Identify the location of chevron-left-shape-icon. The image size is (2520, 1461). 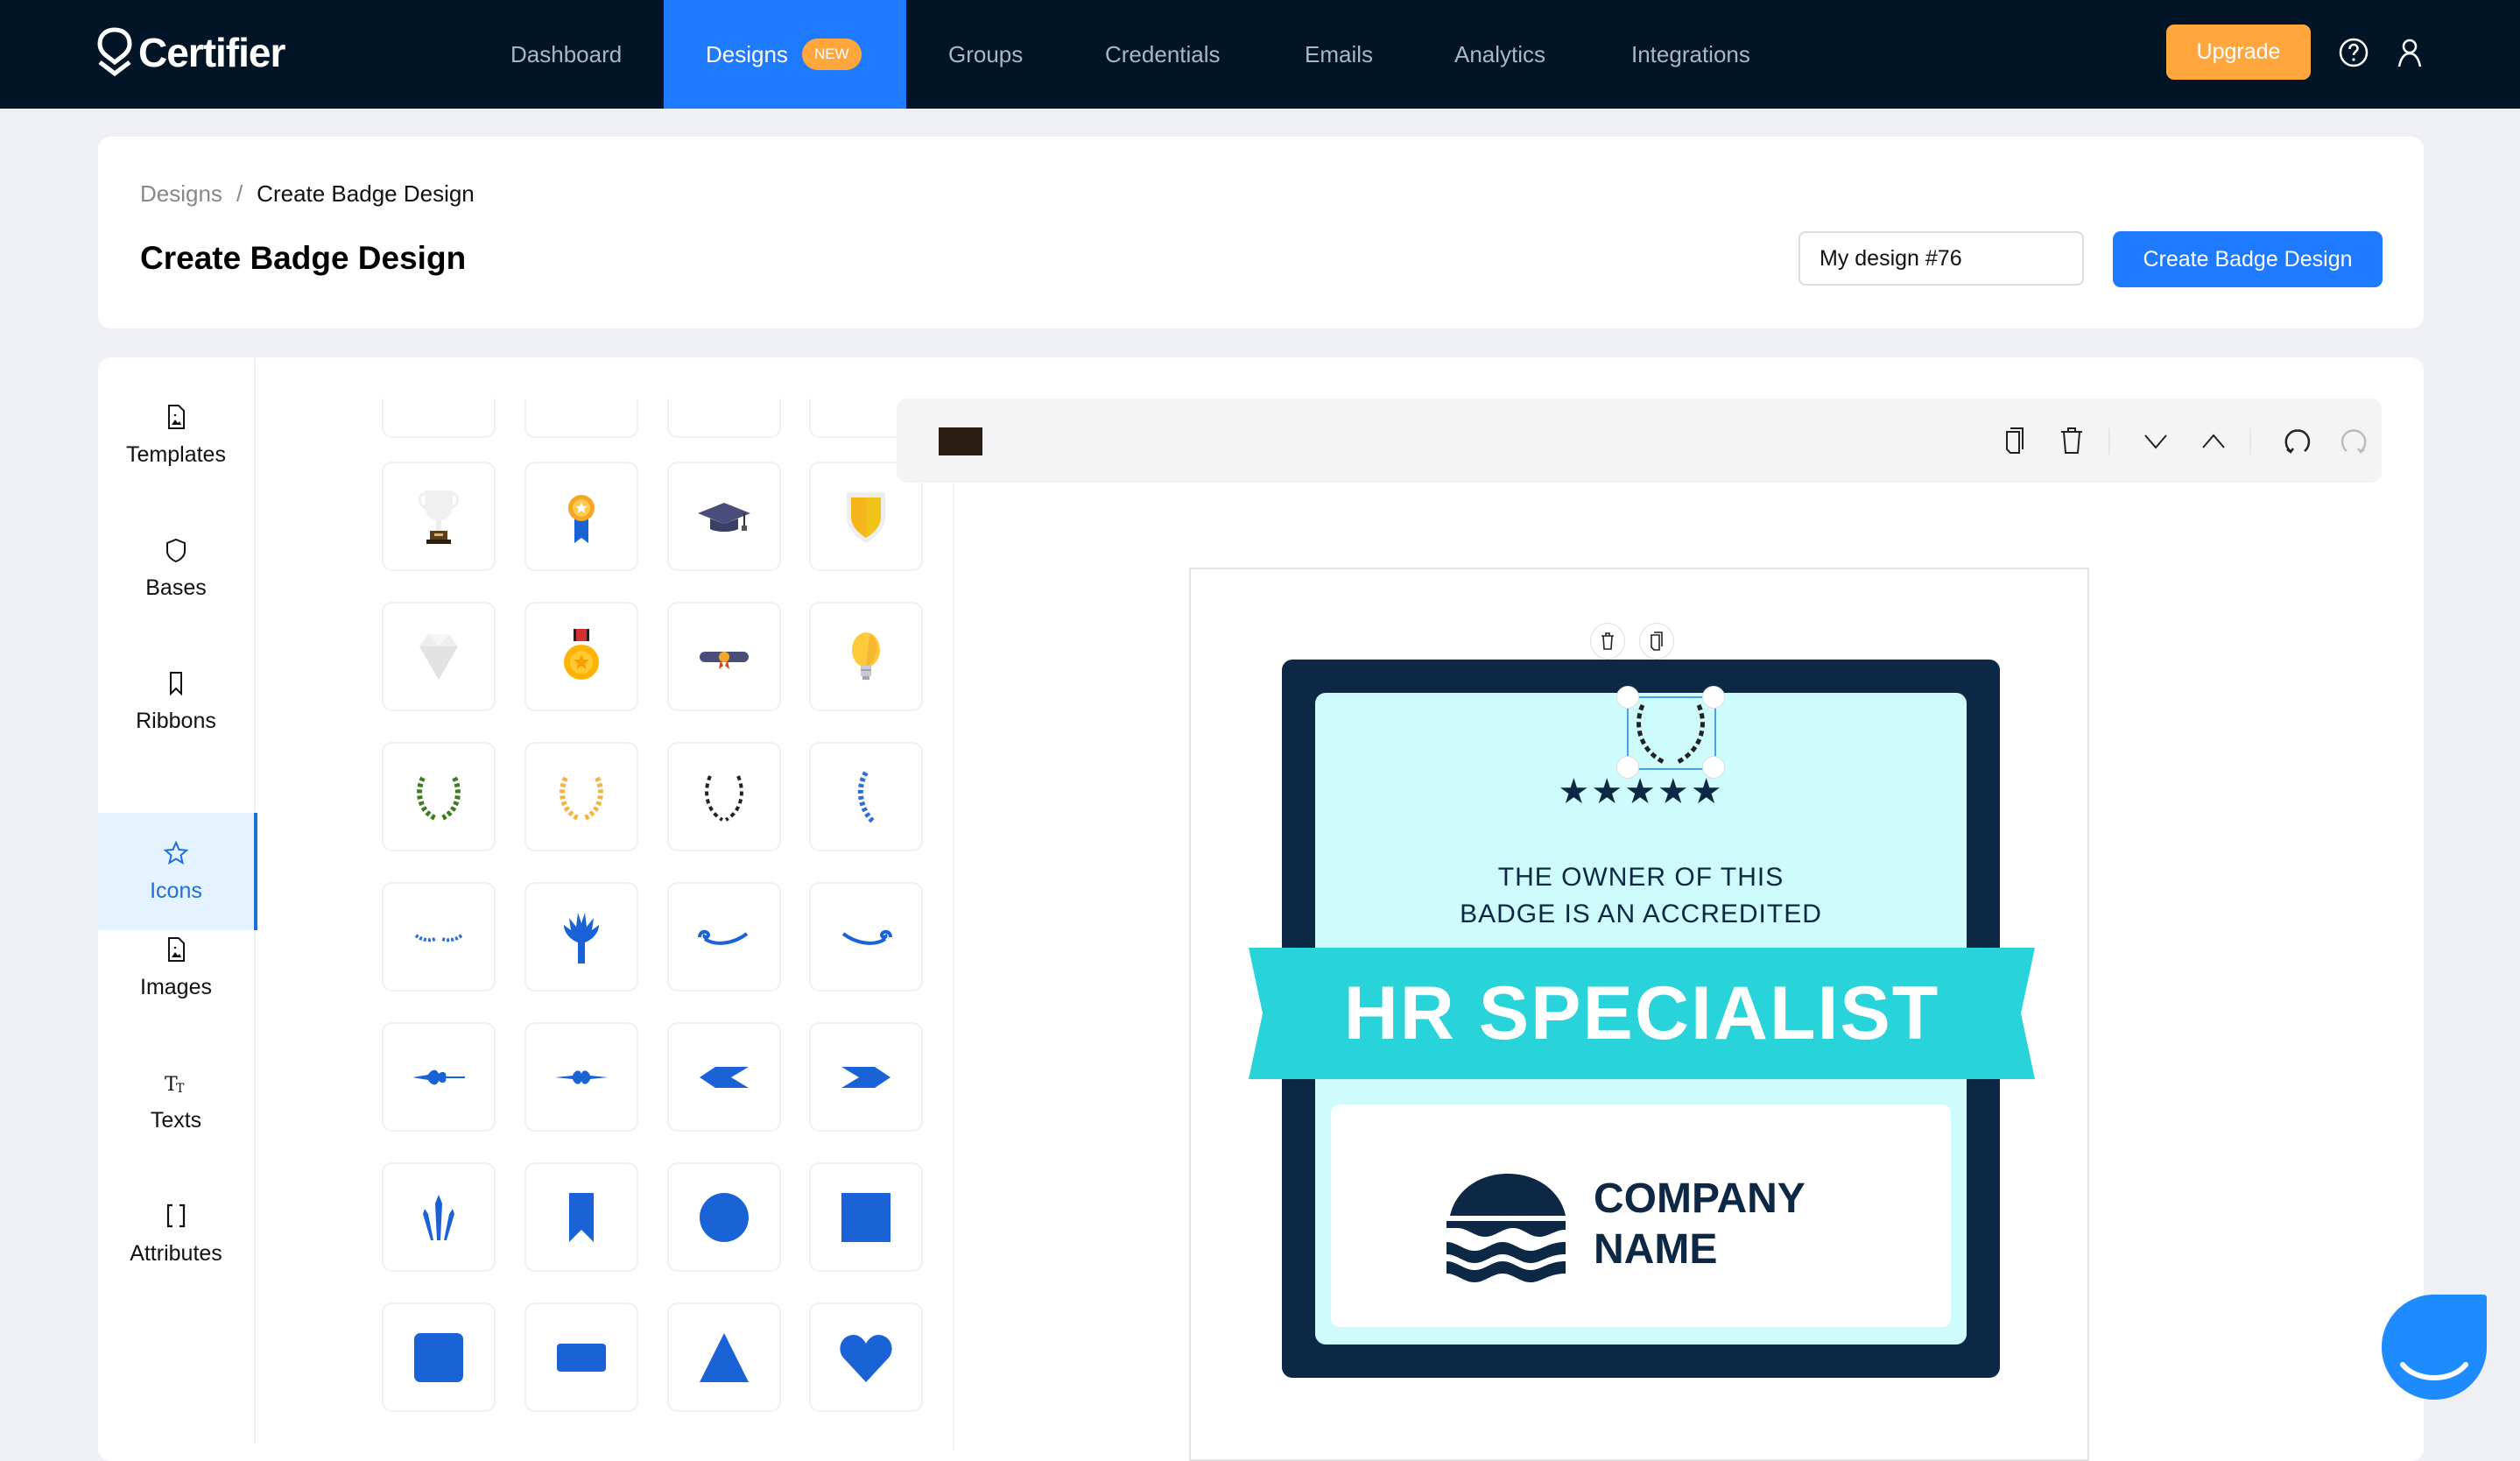
(724, 1077).